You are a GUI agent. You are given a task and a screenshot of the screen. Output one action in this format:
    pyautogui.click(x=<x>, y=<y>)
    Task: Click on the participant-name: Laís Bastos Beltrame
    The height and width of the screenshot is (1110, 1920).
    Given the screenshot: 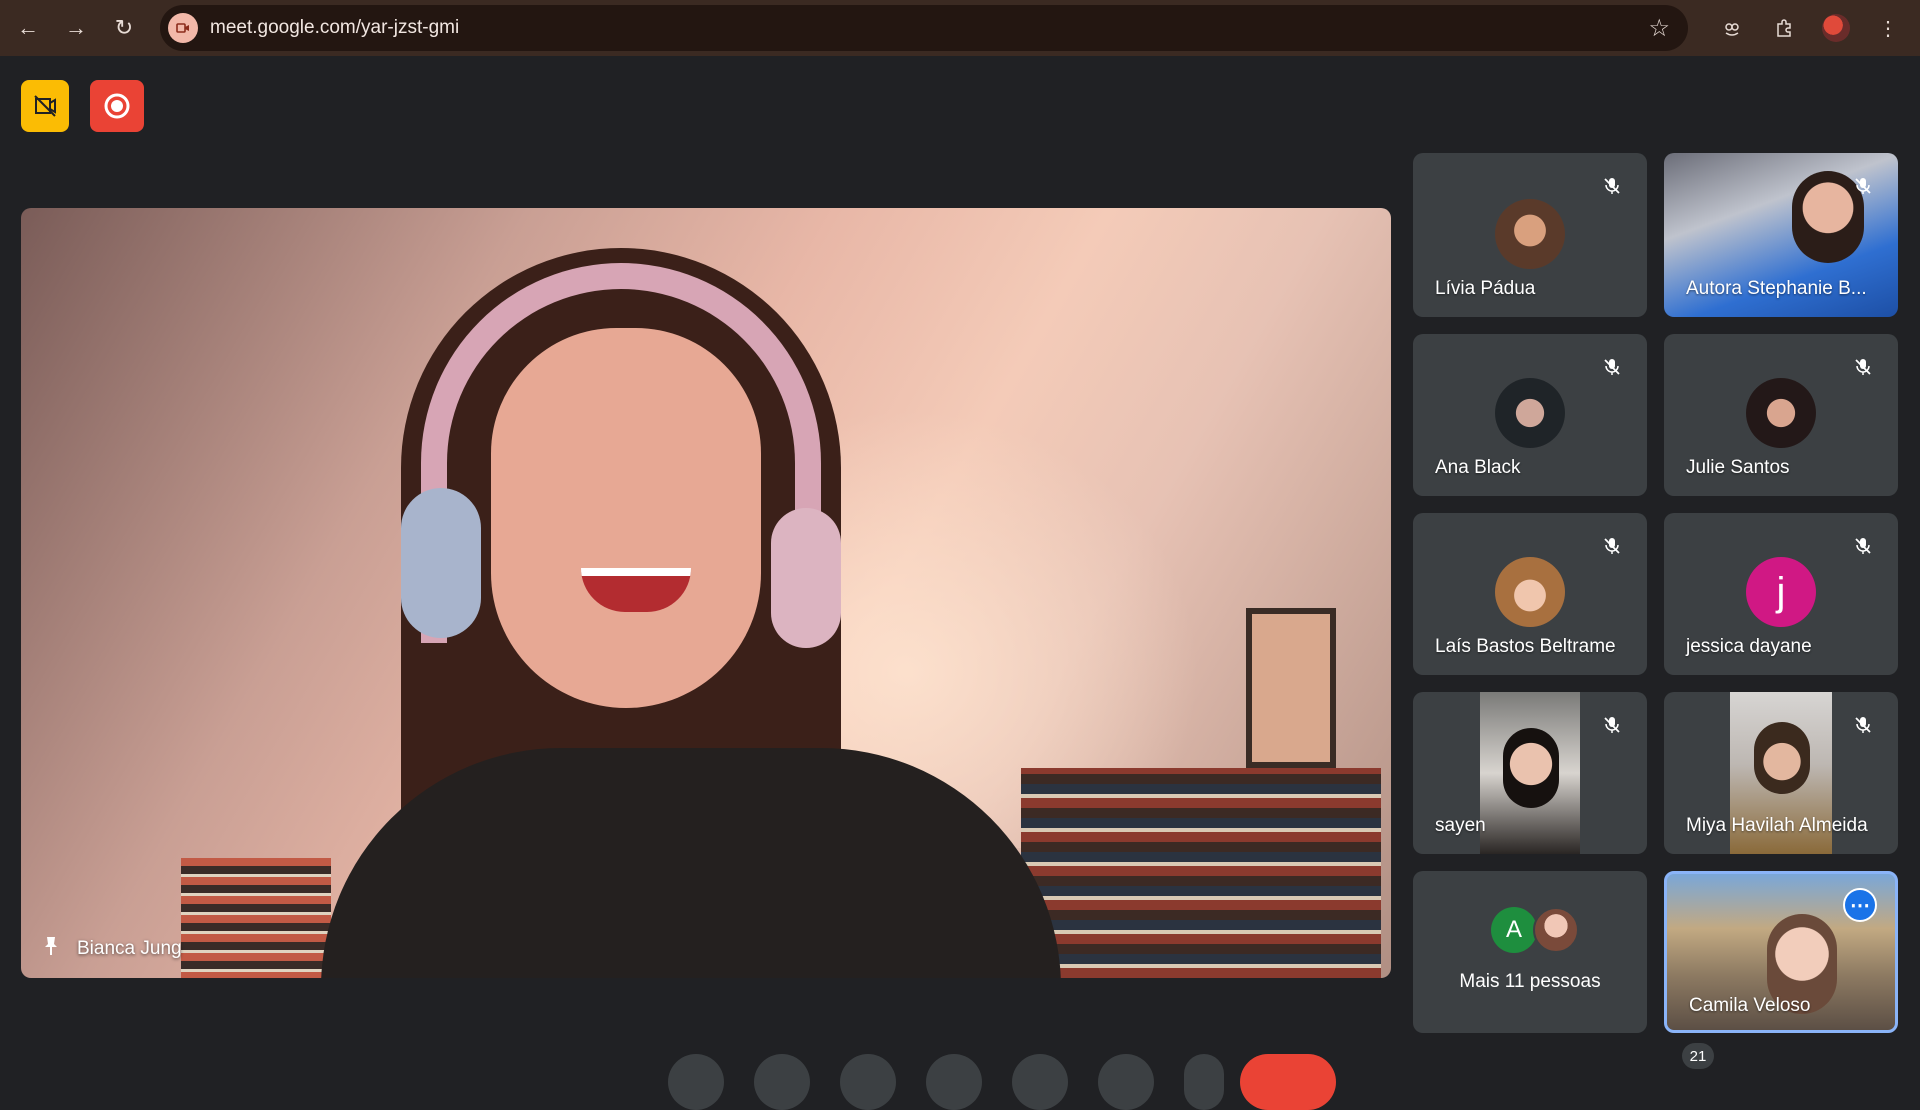 What is the action you would take?
    pyautogui.click(x=1525, y=646)
    